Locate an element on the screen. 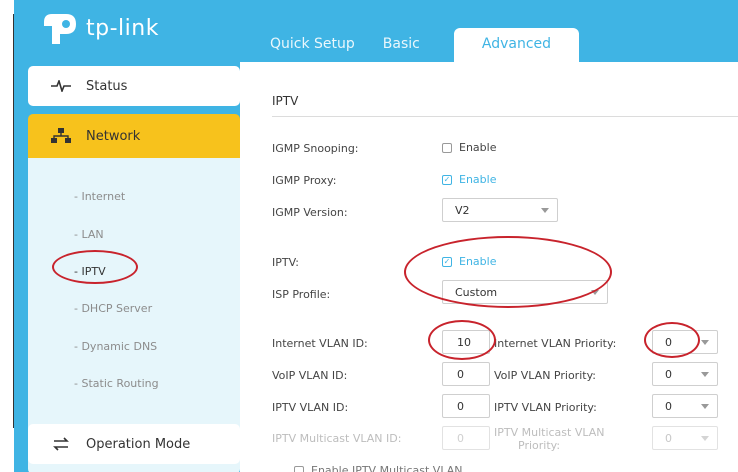 The image size is (738, 472). iptv-multicast-vlan-priority-value: 0 is located at coordinates (668, 438).